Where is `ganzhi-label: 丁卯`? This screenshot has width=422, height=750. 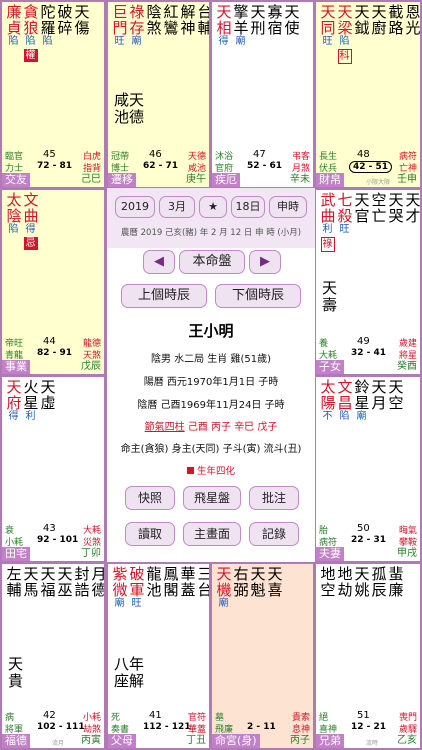
ganzhi-label: 丁卯 is located at coordinates (91, 553).